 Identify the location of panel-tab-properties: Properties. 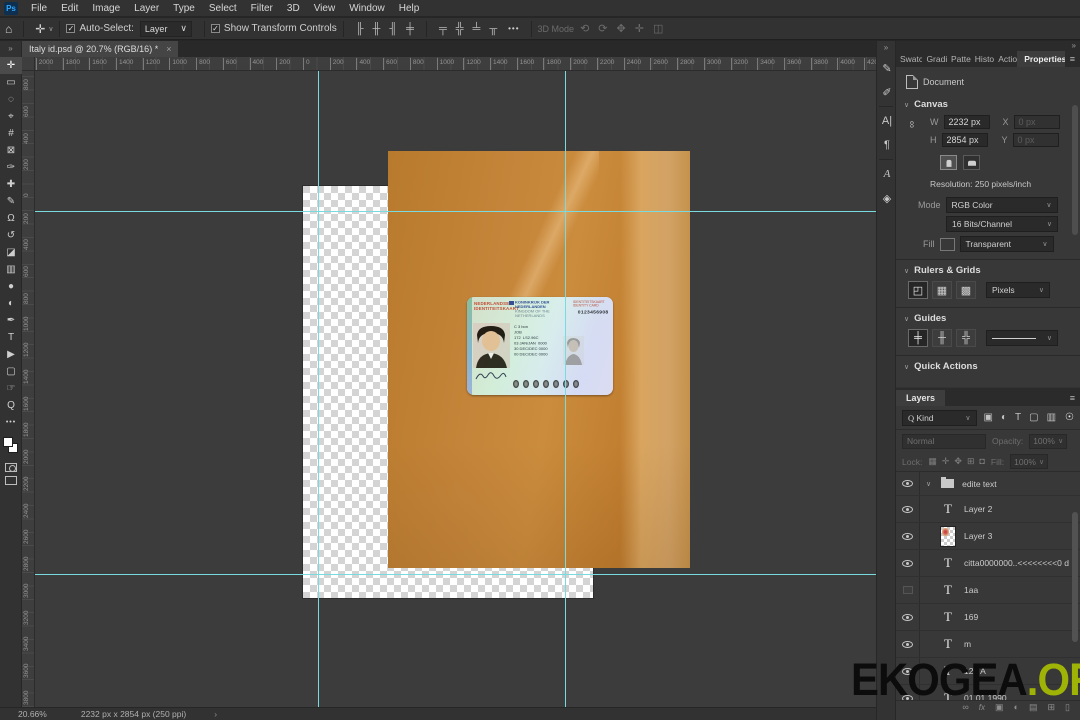
(1041, 59).